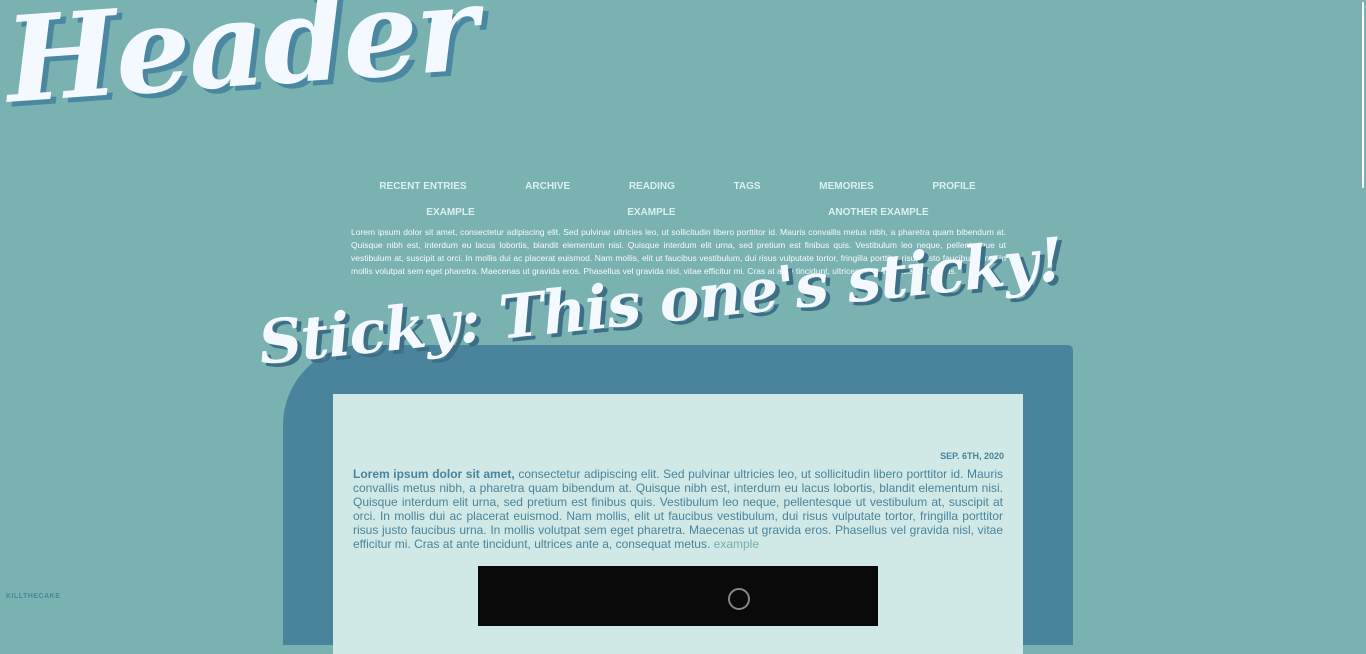 The image size is (1366, 654). What do you see at coordinates (33, 596) in the screenshot?
I see `theme-credit-link: KILLTHECAKE` at bounding box center [33, 596].